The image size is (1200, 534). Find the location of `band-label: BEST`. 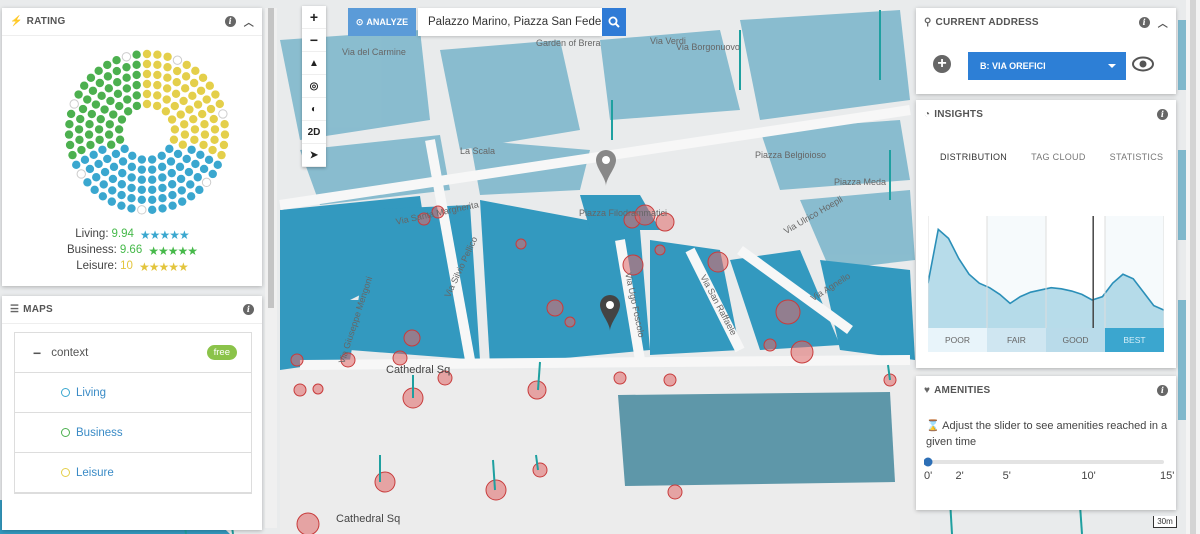

band-label: BEST is located at coordinates (1134, 340).